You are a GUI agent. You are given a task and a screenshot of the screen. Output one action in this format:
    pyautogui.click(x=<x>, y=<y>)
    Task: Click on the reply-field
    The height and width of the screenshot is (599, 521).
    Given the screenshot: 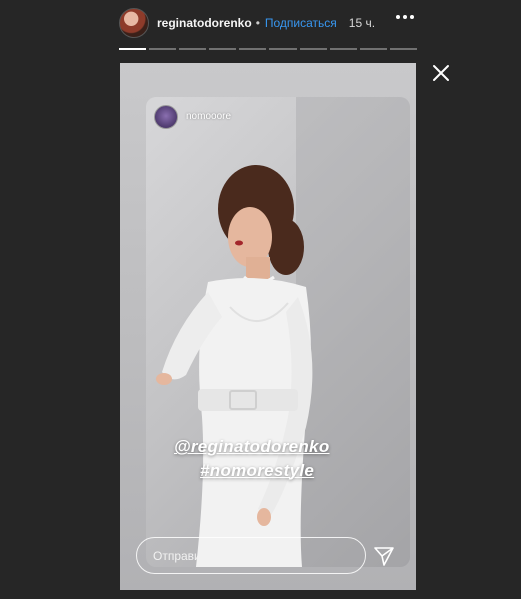 What is the action you would take?
    pyautogui.click(x=251, y=555)
    